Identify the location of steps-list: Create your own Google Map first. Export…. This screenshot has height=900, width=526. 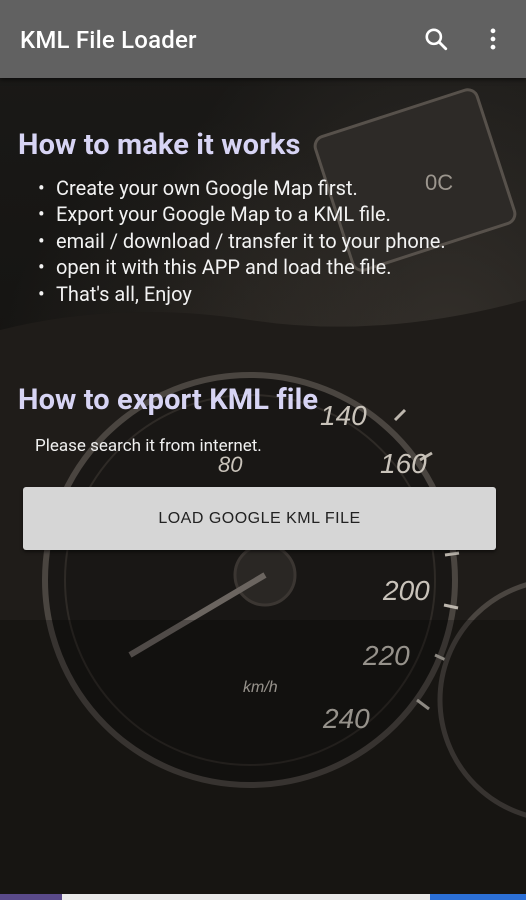
(253, 241).